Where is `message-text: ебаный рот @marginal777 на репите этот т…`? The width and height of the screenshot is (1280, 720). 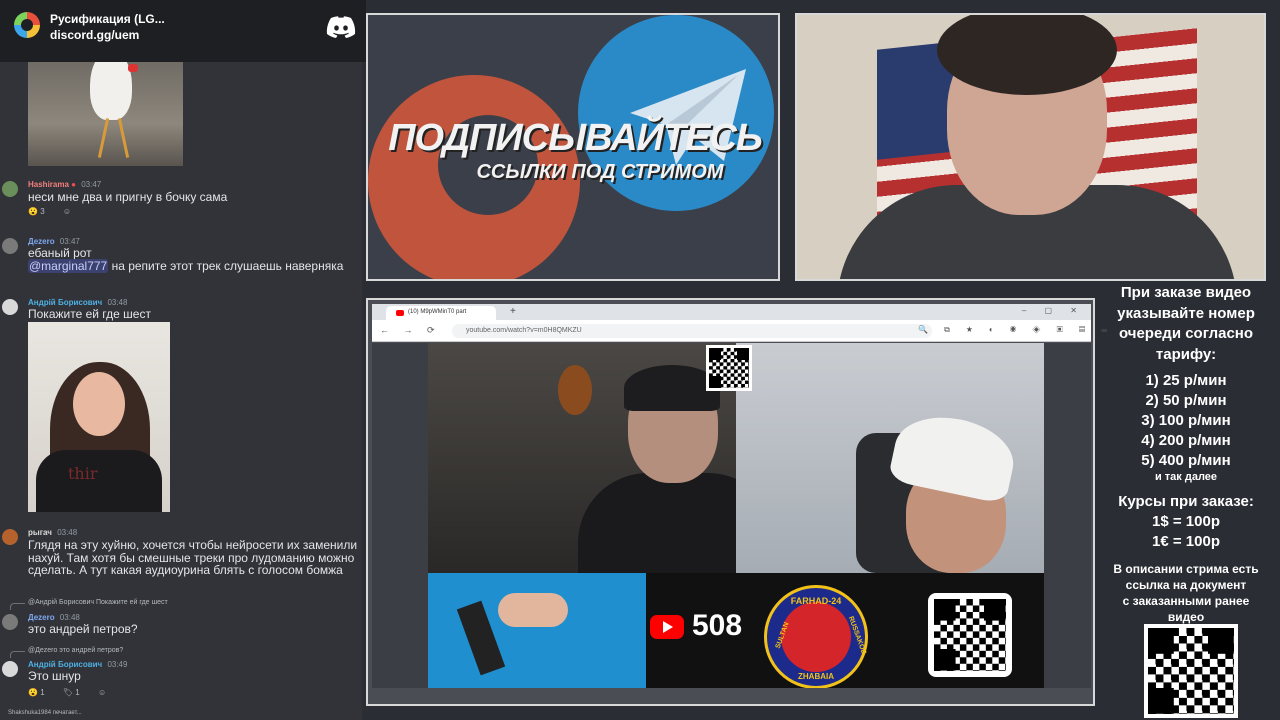
message-text: ебаный рот @marginal777 на репите этот т… is located at coordinates (193, 259).